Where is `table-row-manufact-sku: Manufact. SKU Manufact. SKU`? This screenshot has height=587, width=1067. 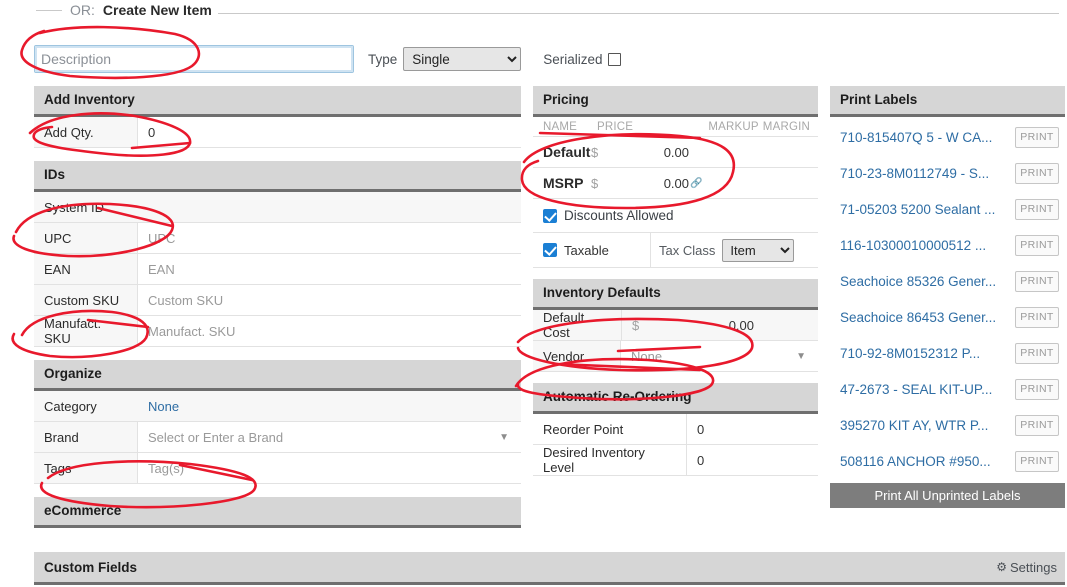
table-row-manufact-sku: Manufact. SKU Manufact. SKU is located at coordinates (277, 331).